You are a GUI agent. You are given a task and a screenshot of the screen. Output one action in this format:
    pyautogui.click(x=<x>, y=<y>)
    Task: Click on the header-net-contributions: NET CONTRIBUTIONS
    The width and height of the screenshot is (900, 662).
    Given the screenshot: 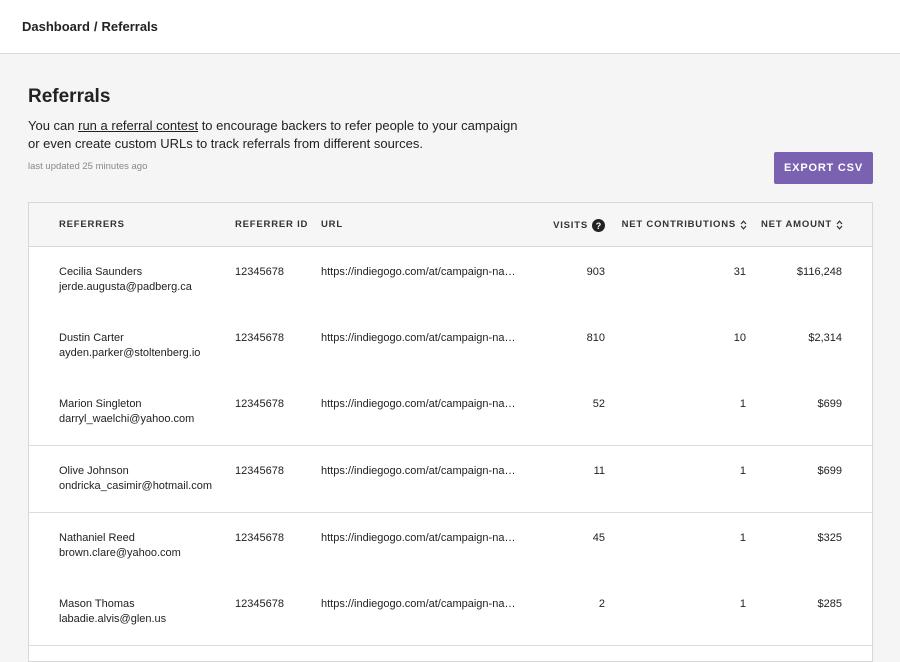 What is the action you would take?
    pyautogui.click(x=668, y=224)
    